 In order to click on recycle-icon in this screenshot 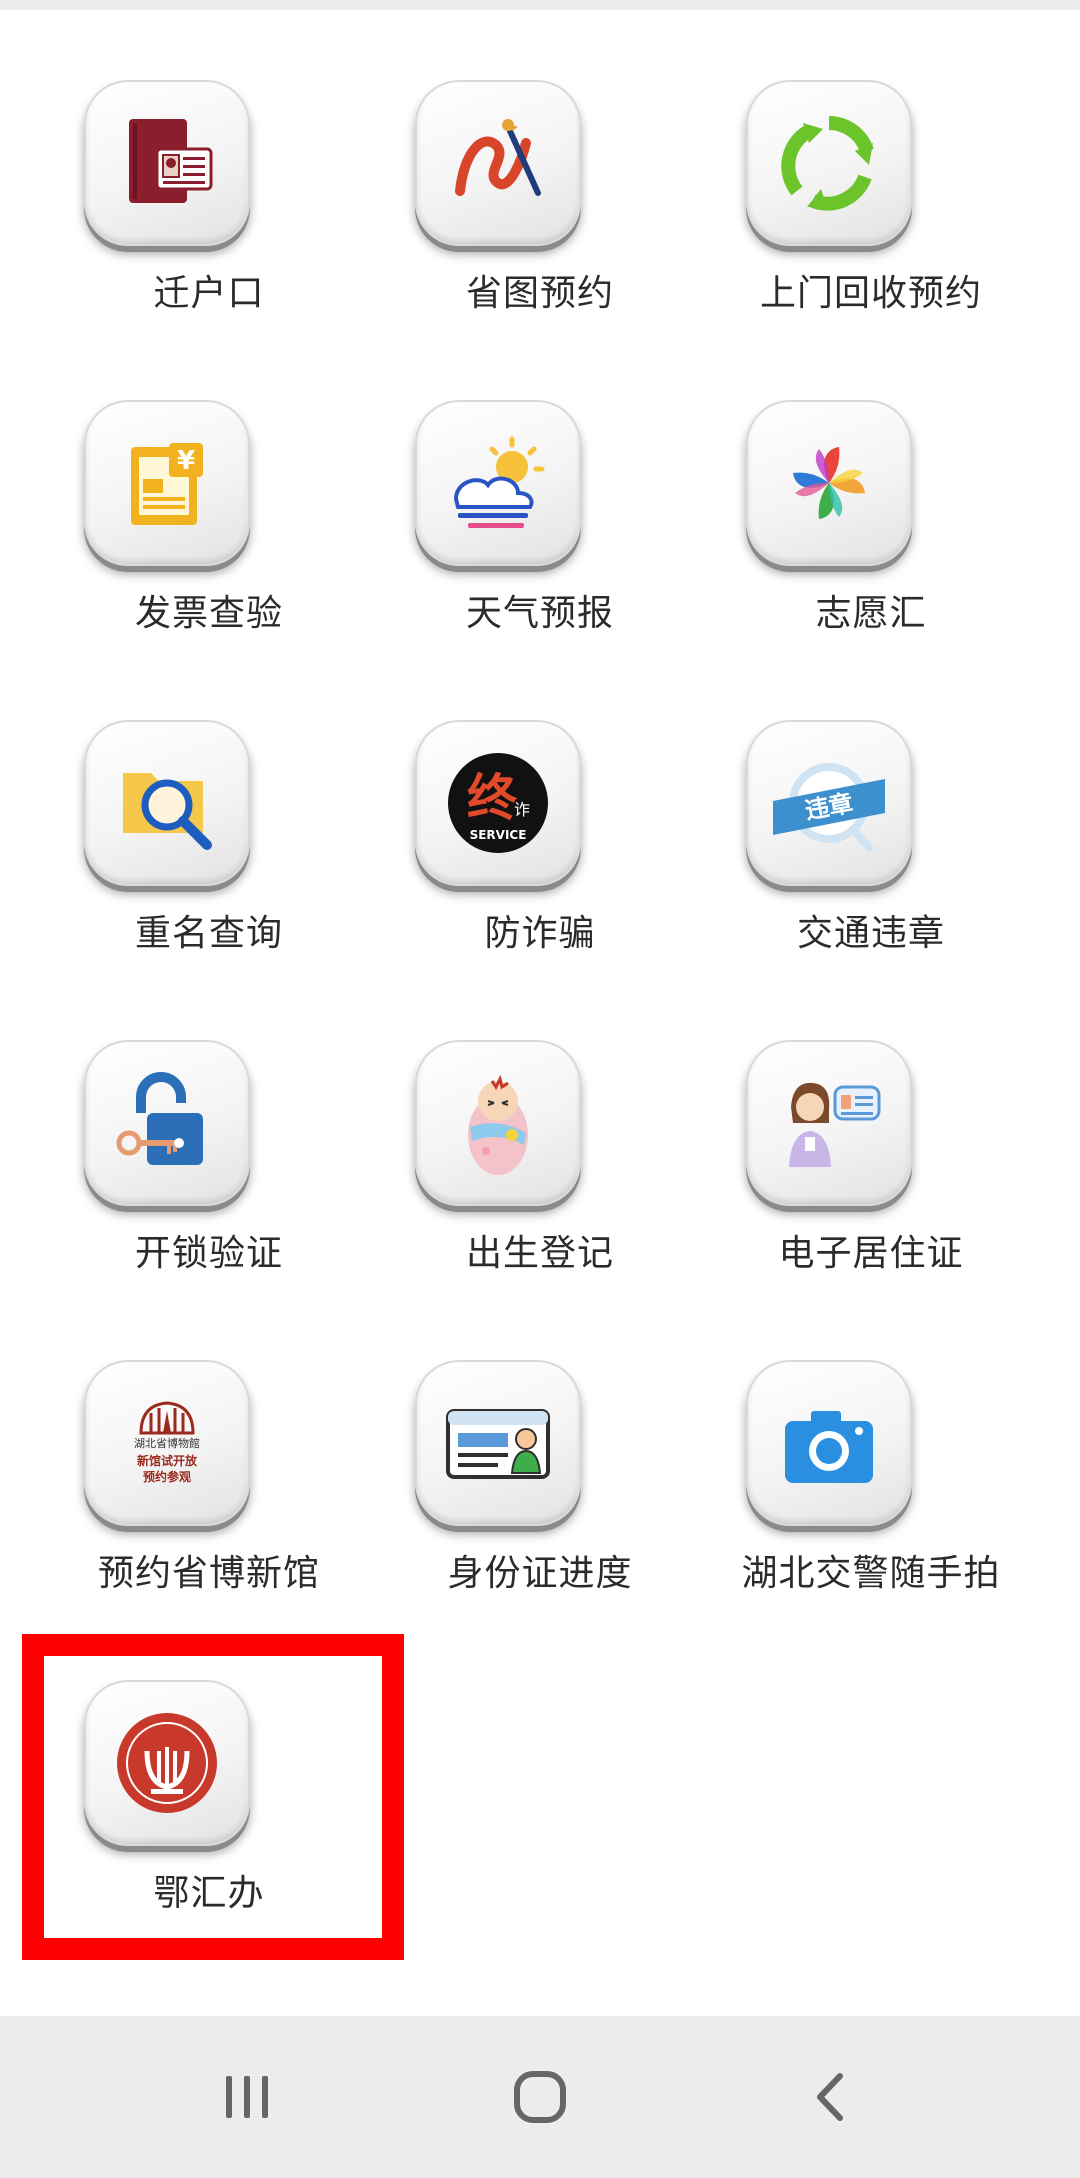, I will do `click(829, 163)`.